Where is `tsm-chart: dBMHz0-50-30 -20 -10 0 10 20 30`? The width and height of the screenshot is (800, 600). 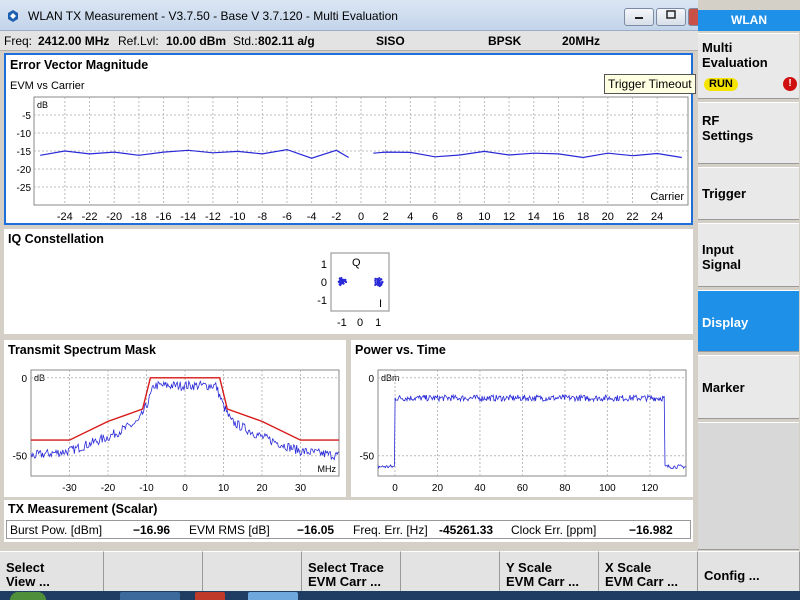
tsm-chart: dBMHz0-50-30 -20 -10 0 10 20 30 is located at coordinates (175, 418).